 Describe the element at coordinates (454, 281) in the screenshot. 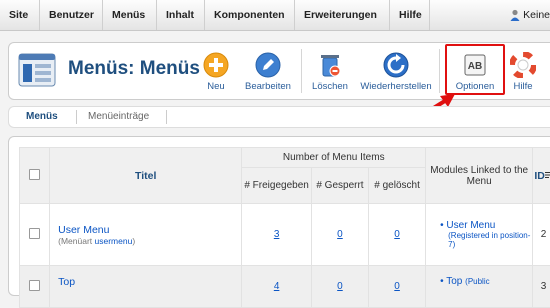

I see `module-name: Top` at that location.